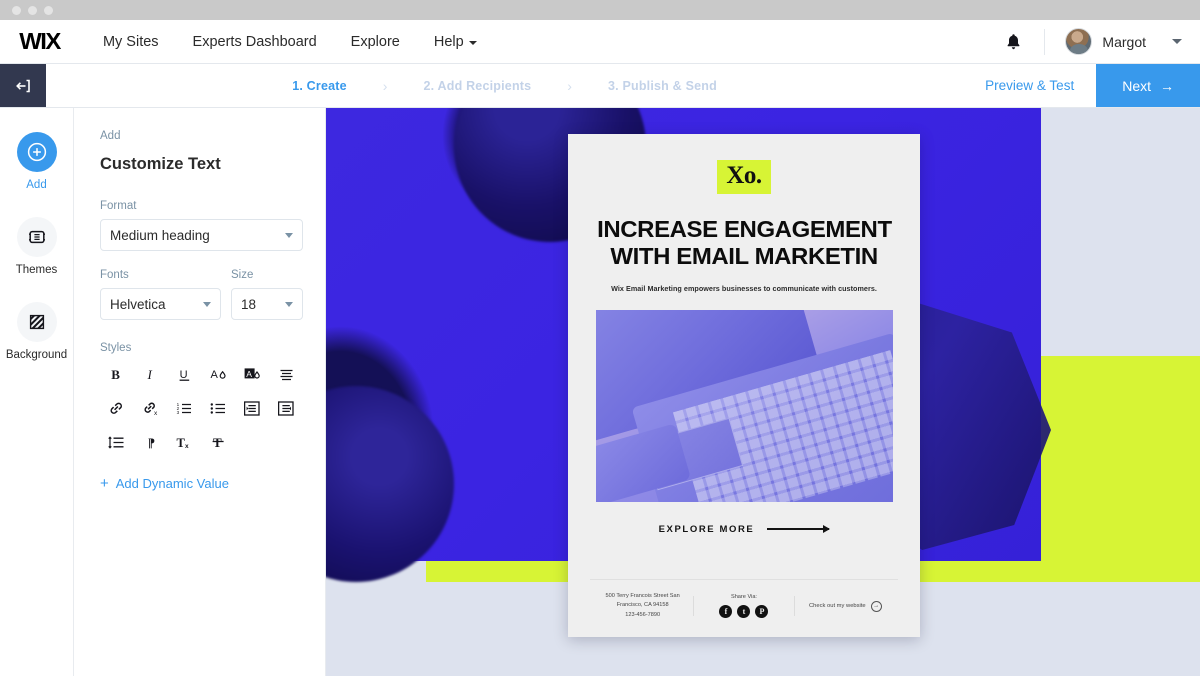  I want to click on font-and-size-row: Fonts Helvetica Size 18, so click(201, 294).